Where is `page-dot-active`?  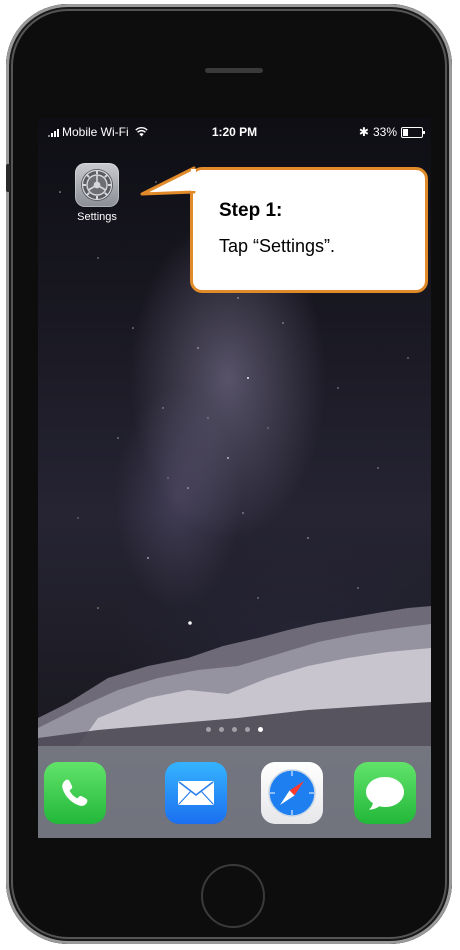 page-dot-active is located at coordinates (260, 729).